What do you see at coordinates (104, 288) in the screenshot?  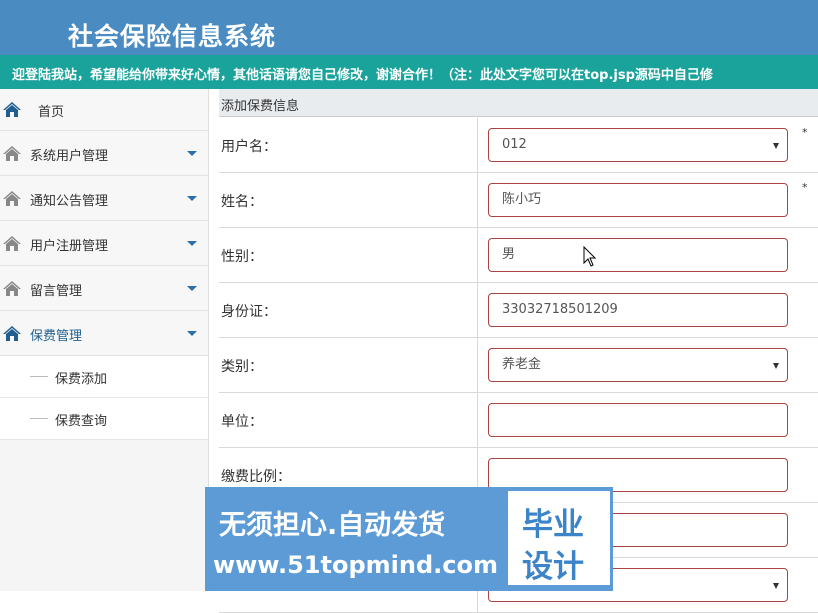 I see `sidebar-item-messages: 留言管理` at bounding box center [104, 288].